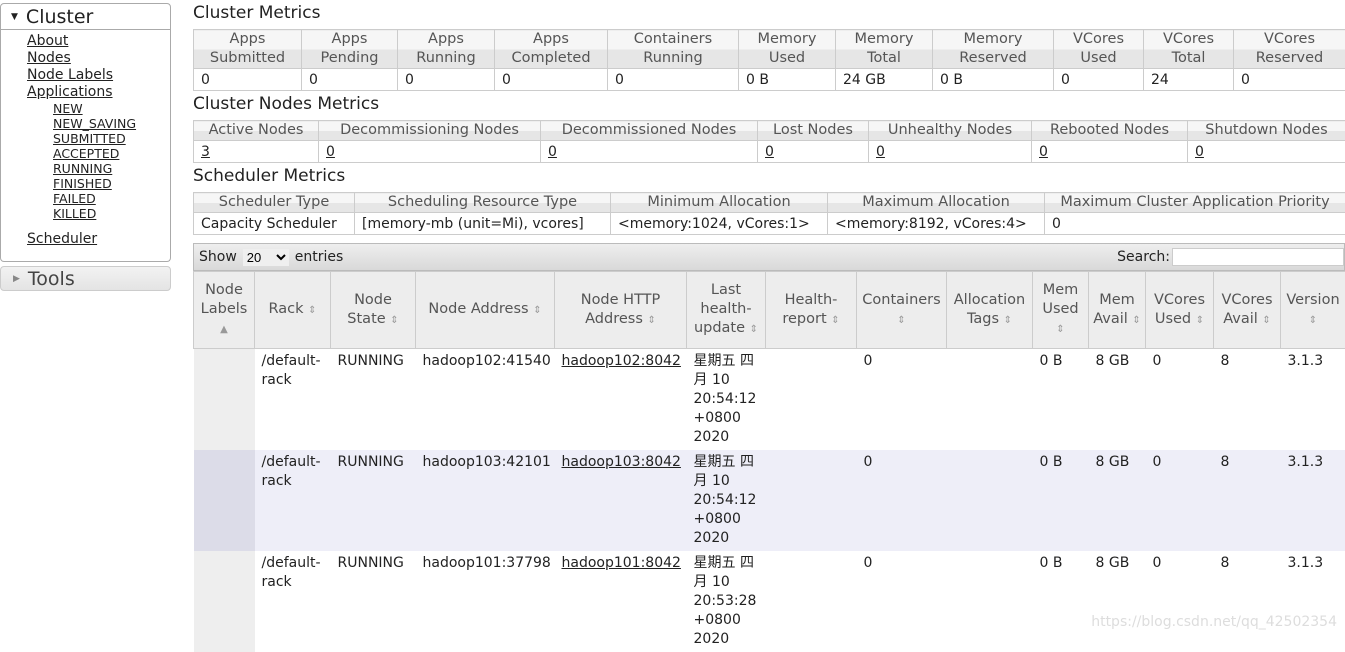  Describe the element at coordinates (1114, 309) in the screenshot. I see `column-label: Mem Avail` at that location.